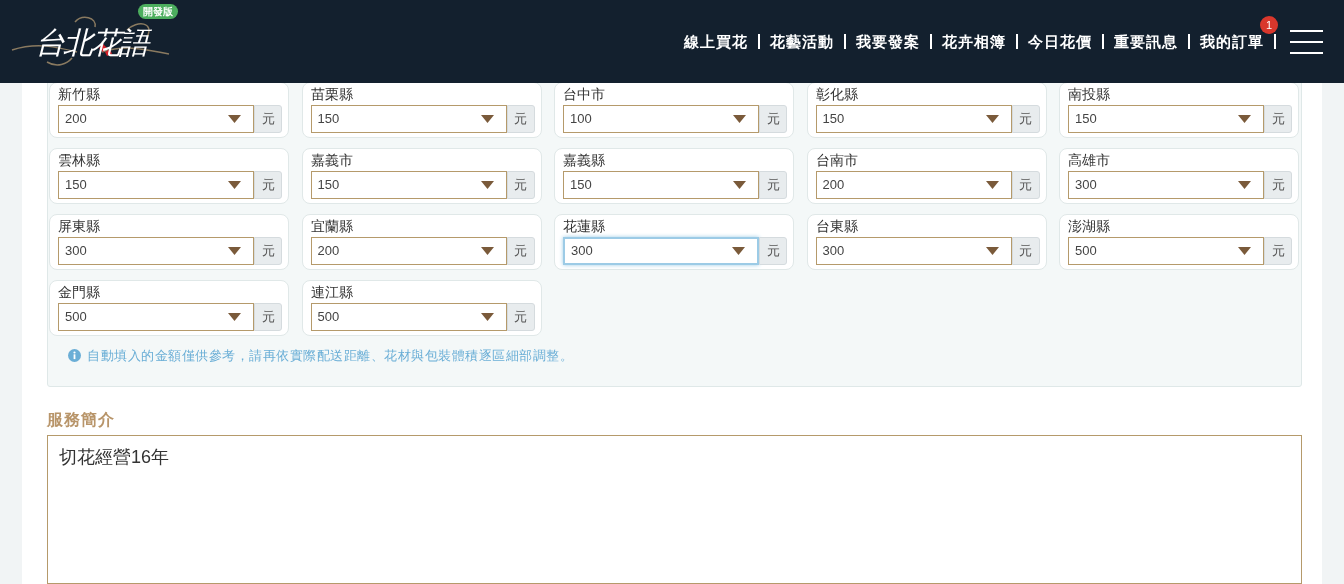 The width and height of the screenshot is (1344, 584). What do you see at coordinates (837, 160) in the screenshot?
I see `region-label: 台南市` at bounding box center [837, 160].